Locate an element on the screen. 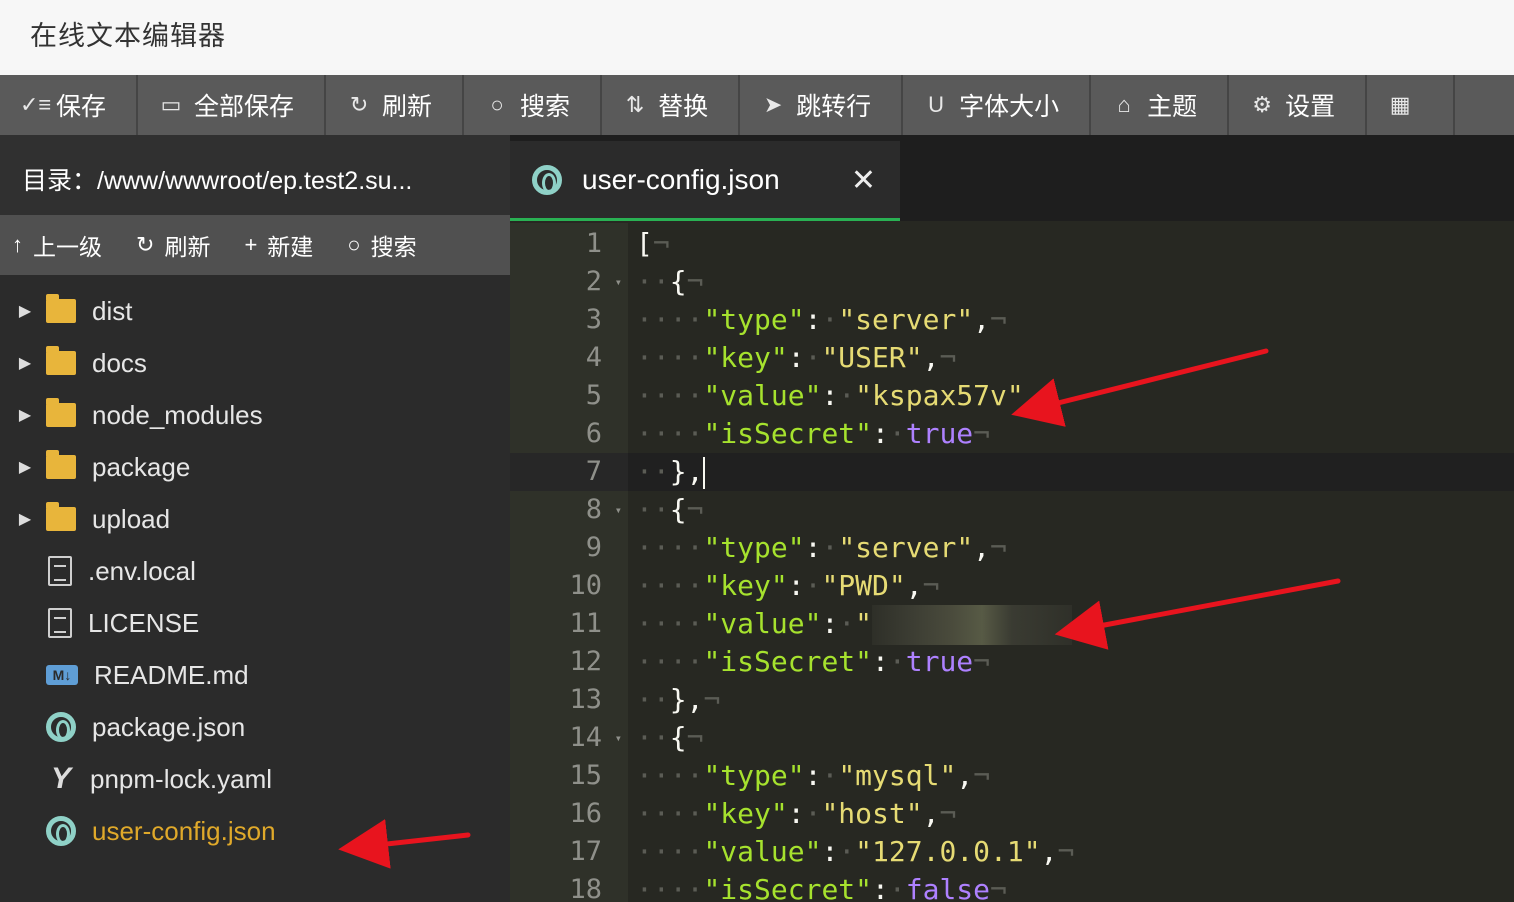 This screenshot has height=902, width=1514. code-line: 2 ▾ ··{¬ is located at coordinates (1012, 282).